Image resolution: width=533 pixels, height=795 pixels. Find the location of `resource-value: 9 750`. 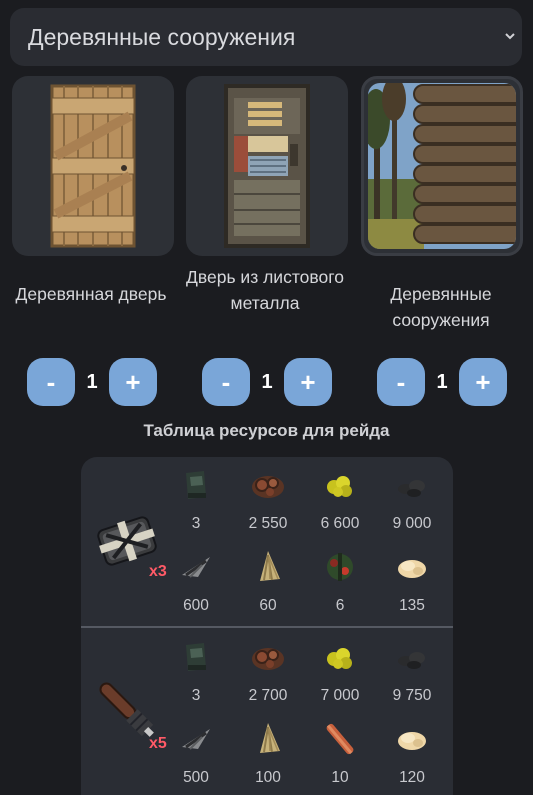

resource-value: 9 750 is located at coordinates (412, 695).